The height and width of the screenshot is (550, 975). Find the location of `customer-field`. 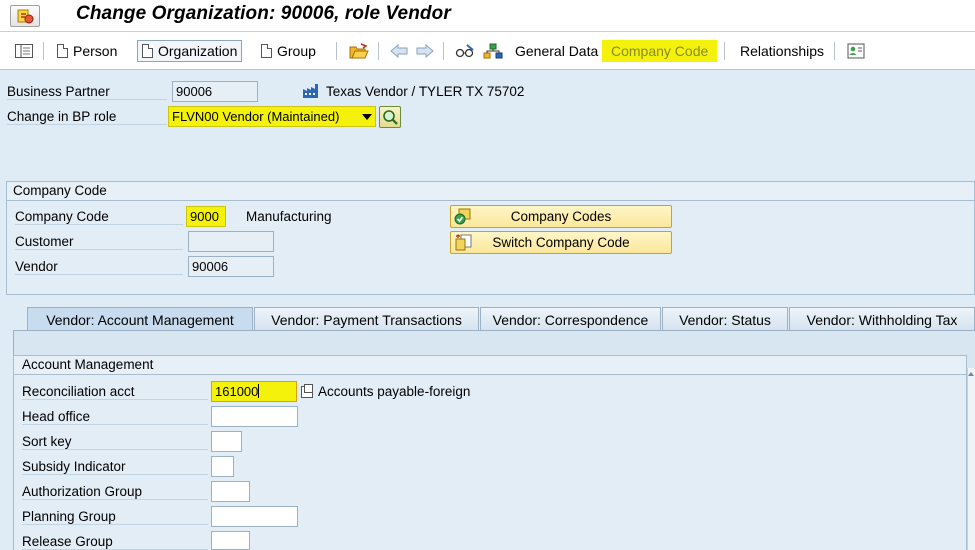

customer-field is located at coordinates (231, 241).